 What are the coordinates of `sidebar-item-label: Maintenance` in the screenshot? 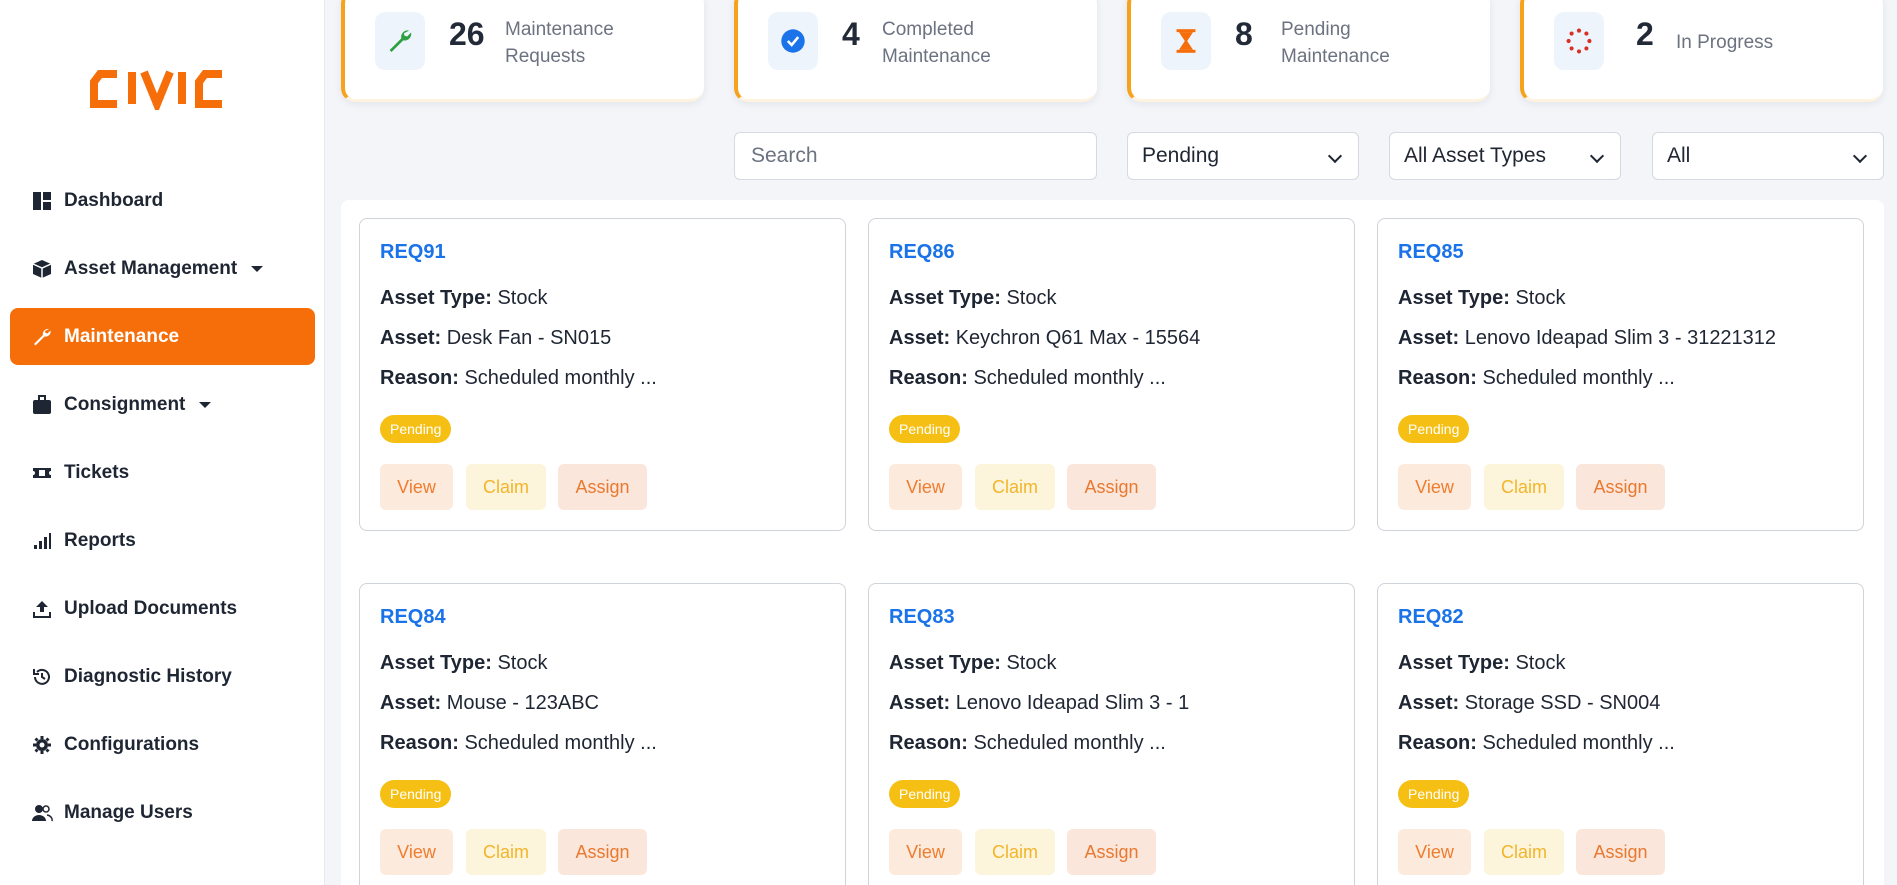 It's located at (122, 336).